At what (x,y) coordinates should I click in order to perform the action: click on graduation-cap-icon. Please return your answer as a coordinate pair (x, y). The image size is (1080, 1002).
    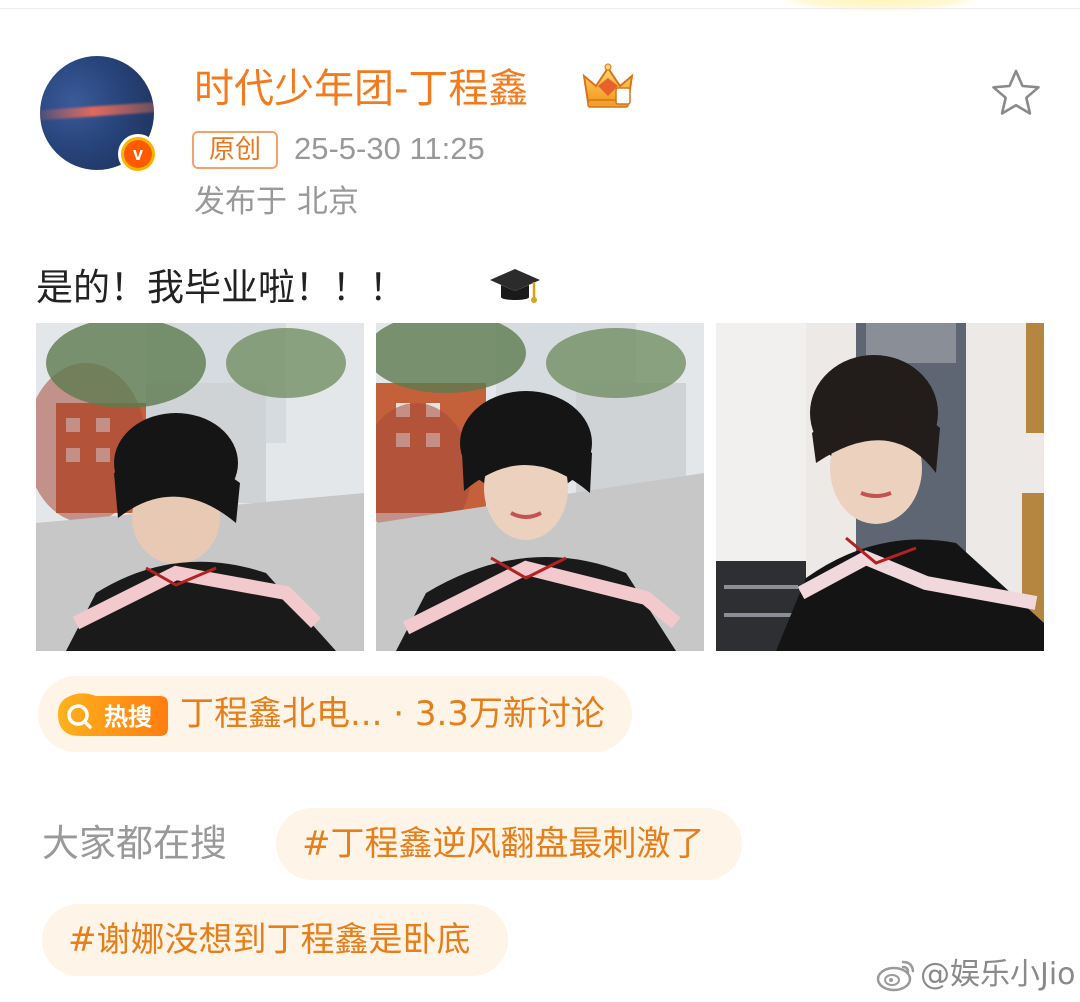
    Looking at the image, I should click on (515, 286).